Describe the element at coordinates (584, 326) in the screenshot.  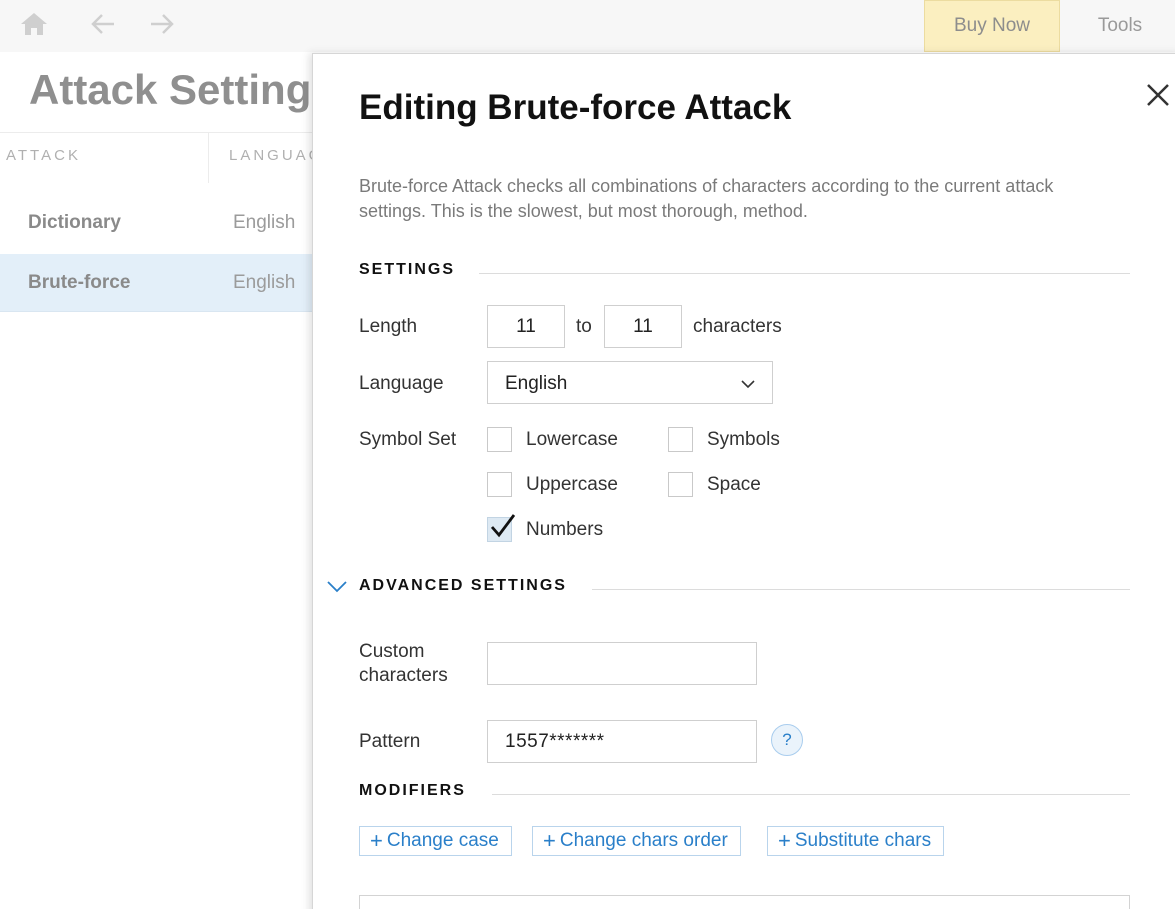
I see `to-label: to` at that location.